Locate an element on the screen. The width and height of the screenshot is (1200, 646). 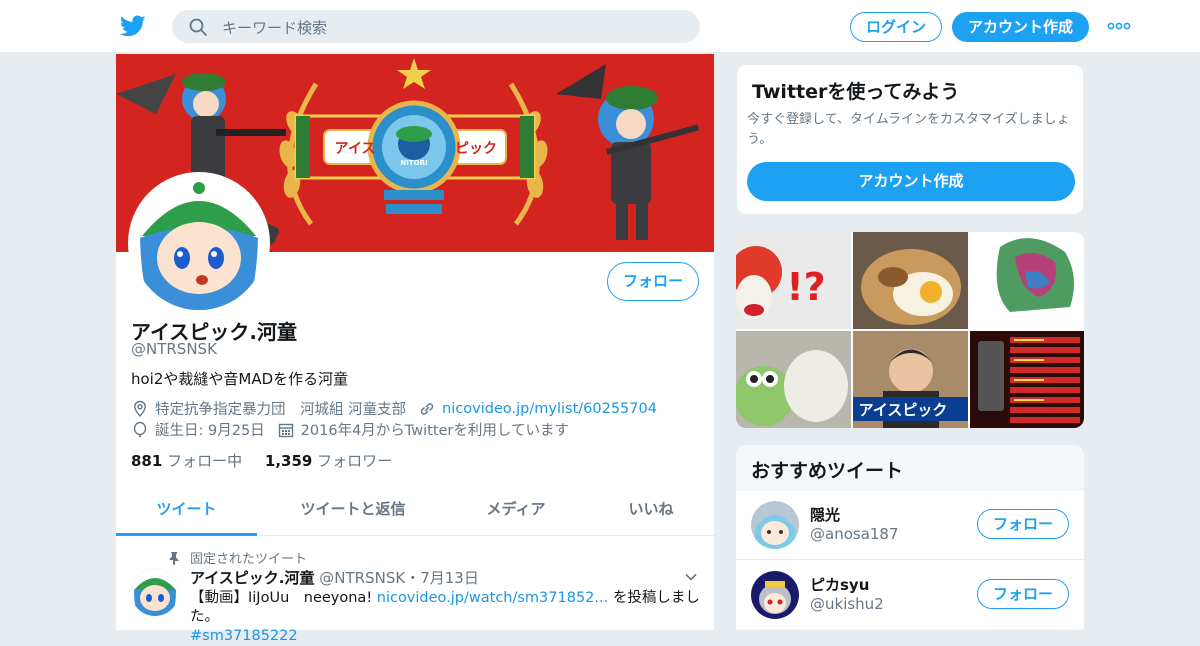
tweet-header: アイスピック.河童 @NTRSNSK・7月13日 is located at coordinates (334, 577).